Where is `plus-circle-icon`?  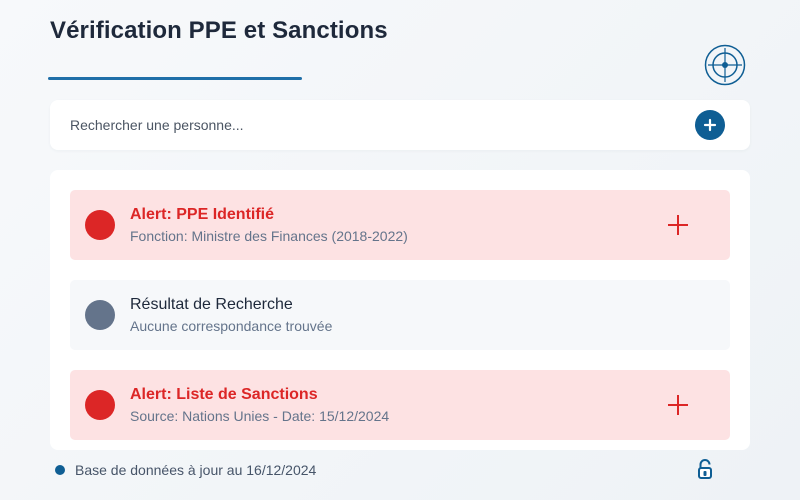
plus-circle-icon is located at coordinates (710, 125).